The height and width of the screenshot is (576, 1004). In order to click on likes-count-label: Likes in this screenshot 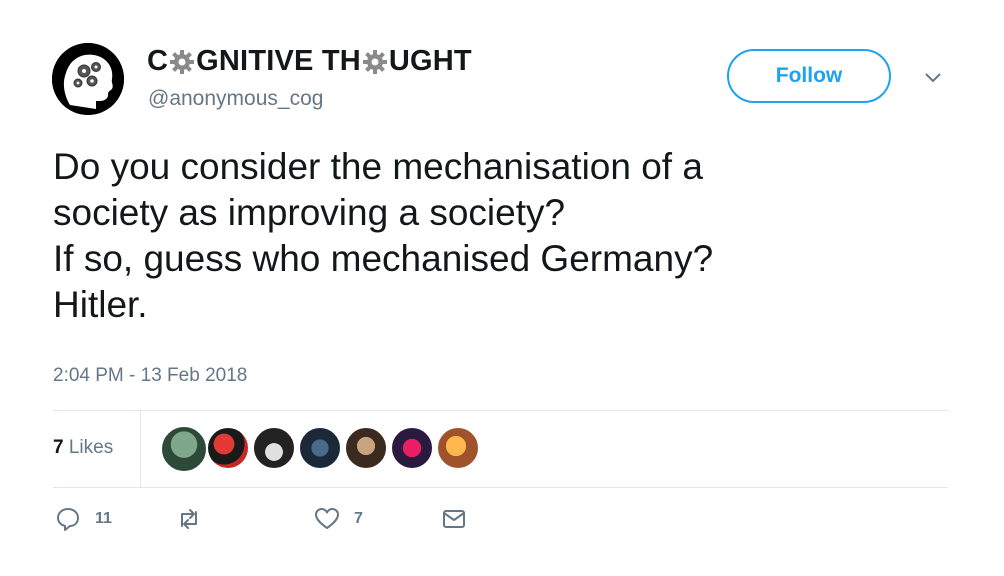, I will do `click(91, 447)`.